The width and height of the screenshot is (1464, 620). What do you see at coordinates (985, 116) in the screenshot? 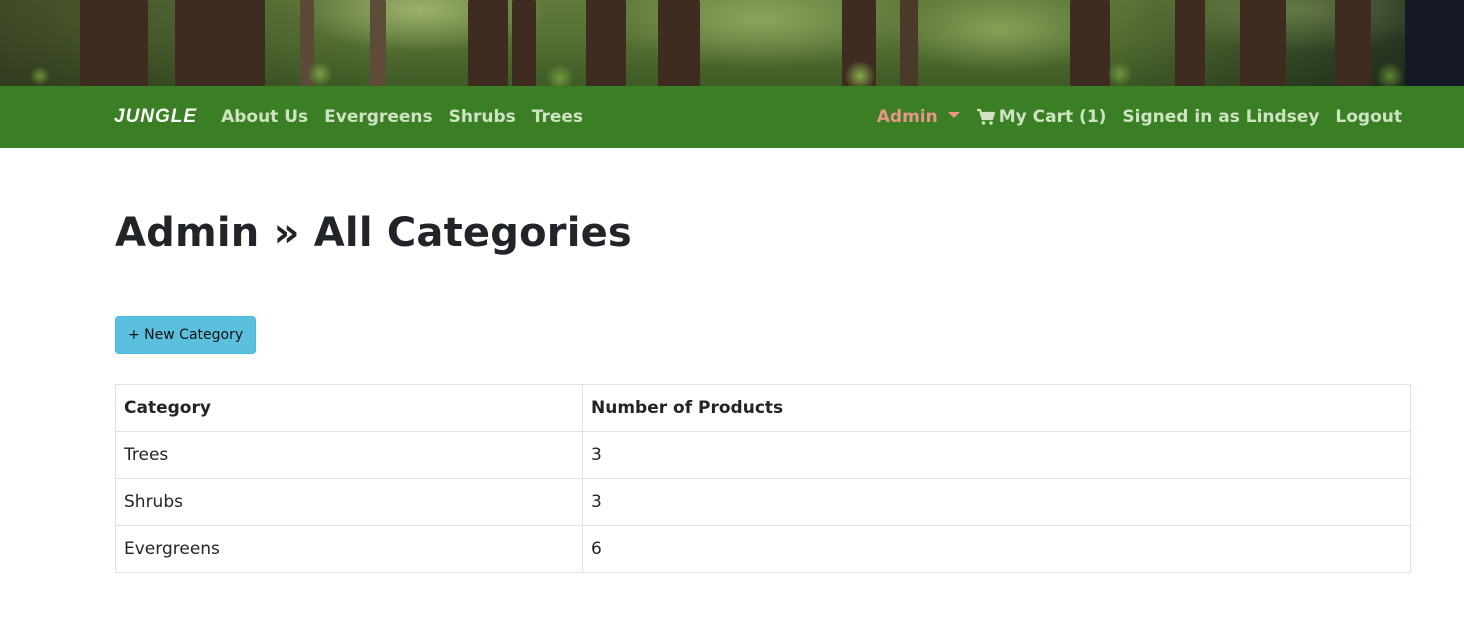
I see `shopping-cart-icon` at bounding box center [985, 116].